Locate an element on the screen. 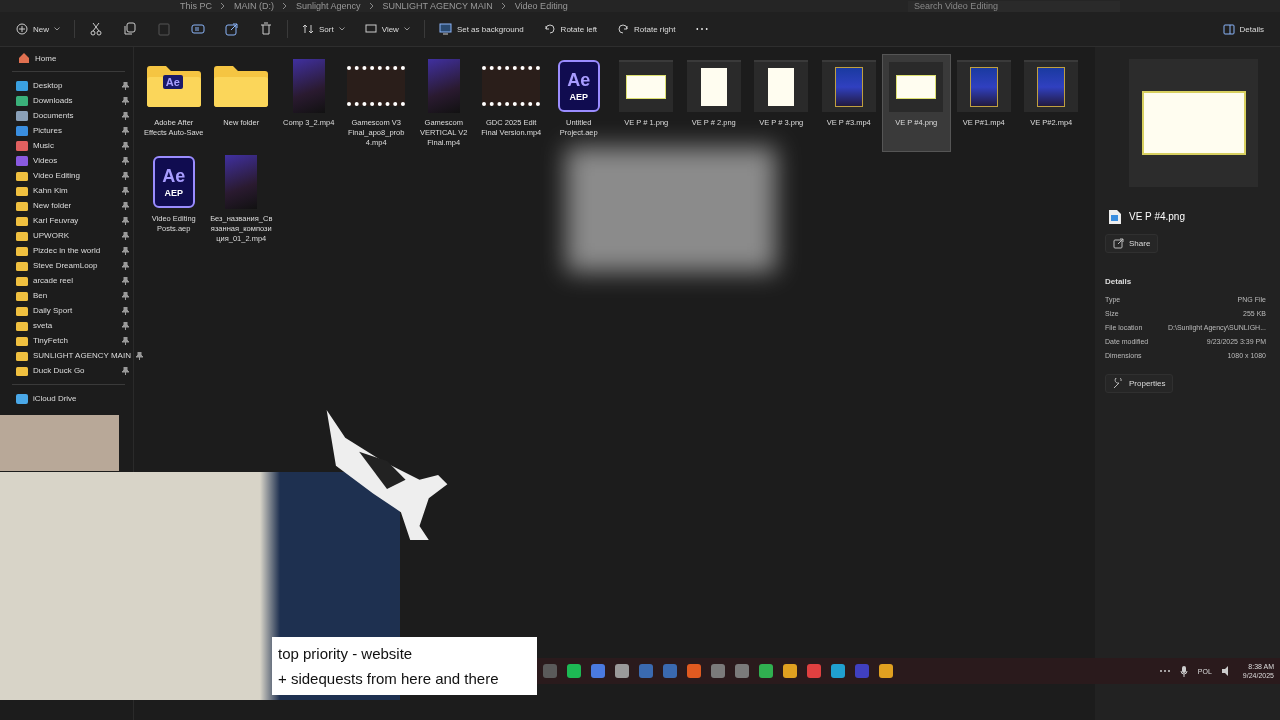 The height and width of the screenshot is (720, 1280). details-button: Details is located at coordinates (1243, 29).